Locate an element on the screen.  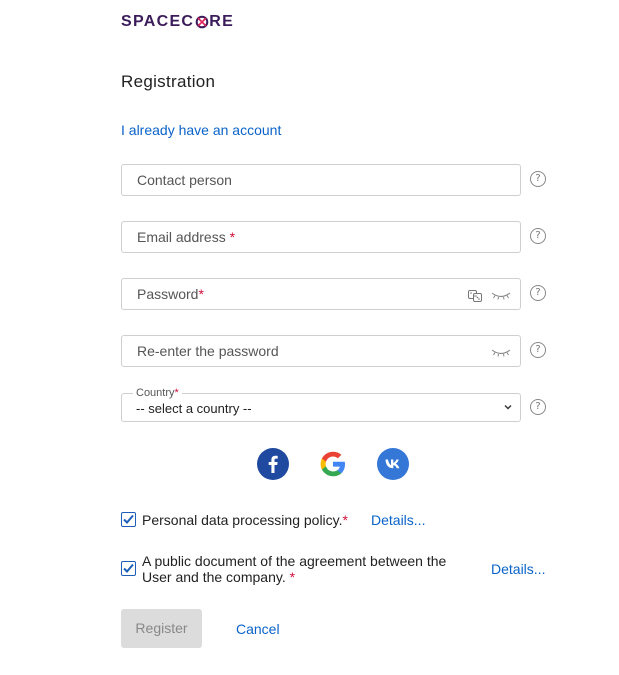
facebook-login-button is located at coordinates (273, 464).